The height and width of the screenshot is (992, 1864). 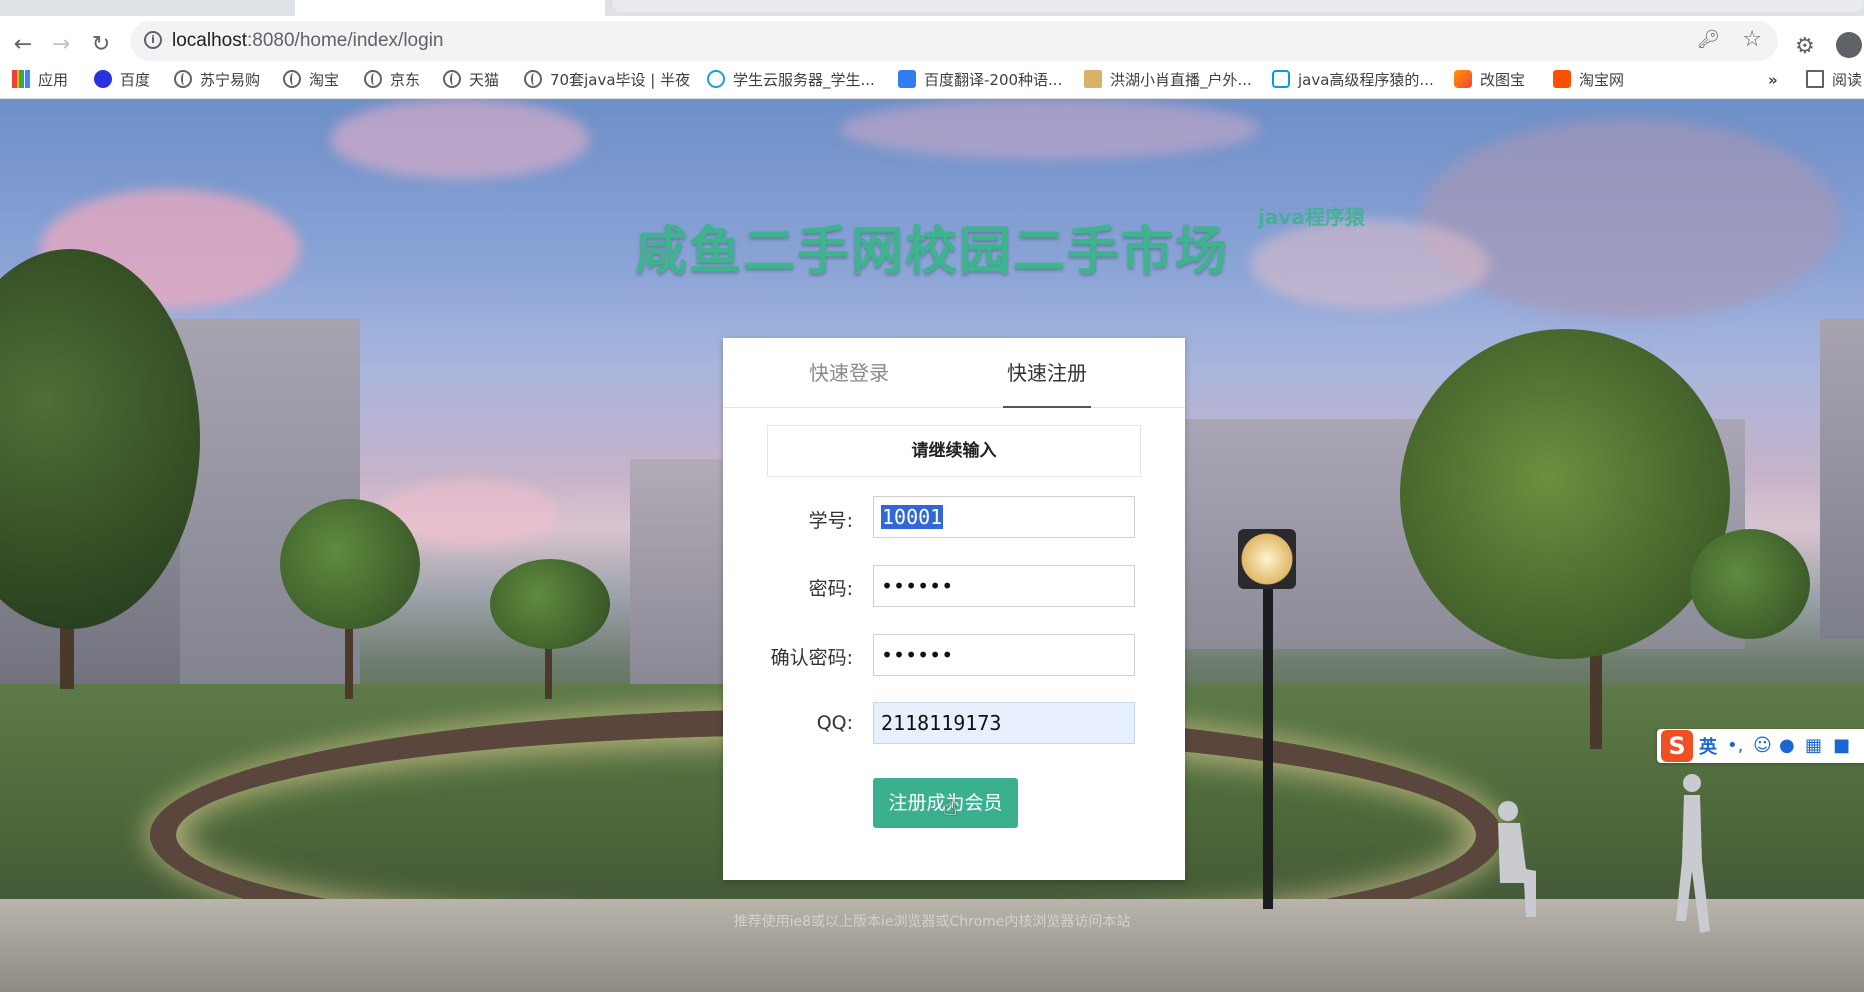 I want to click on tab-strip, so click(x=932, y=8).